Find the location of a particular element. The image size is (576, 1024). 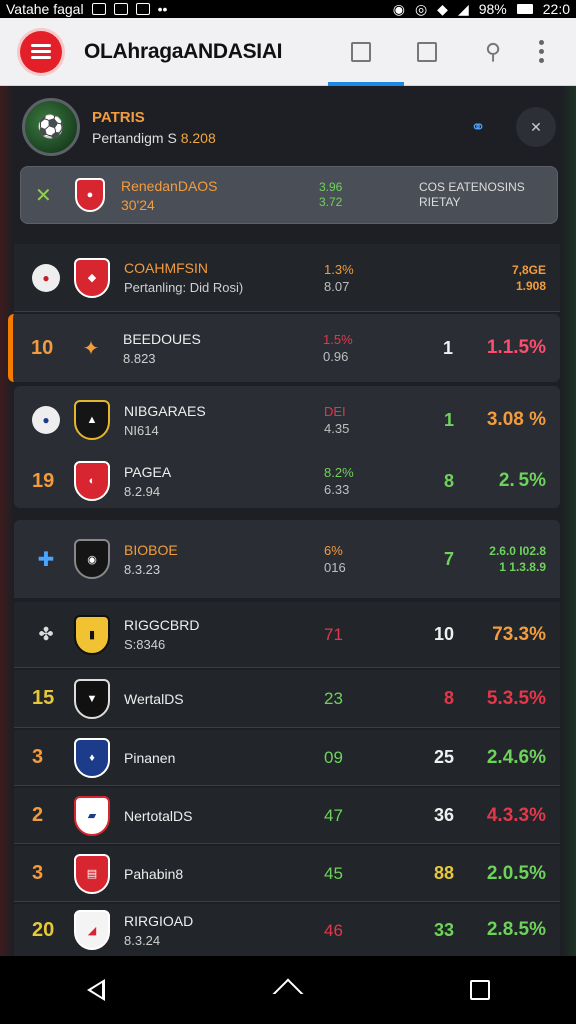

recents-button is located at coordinates (480, 990).